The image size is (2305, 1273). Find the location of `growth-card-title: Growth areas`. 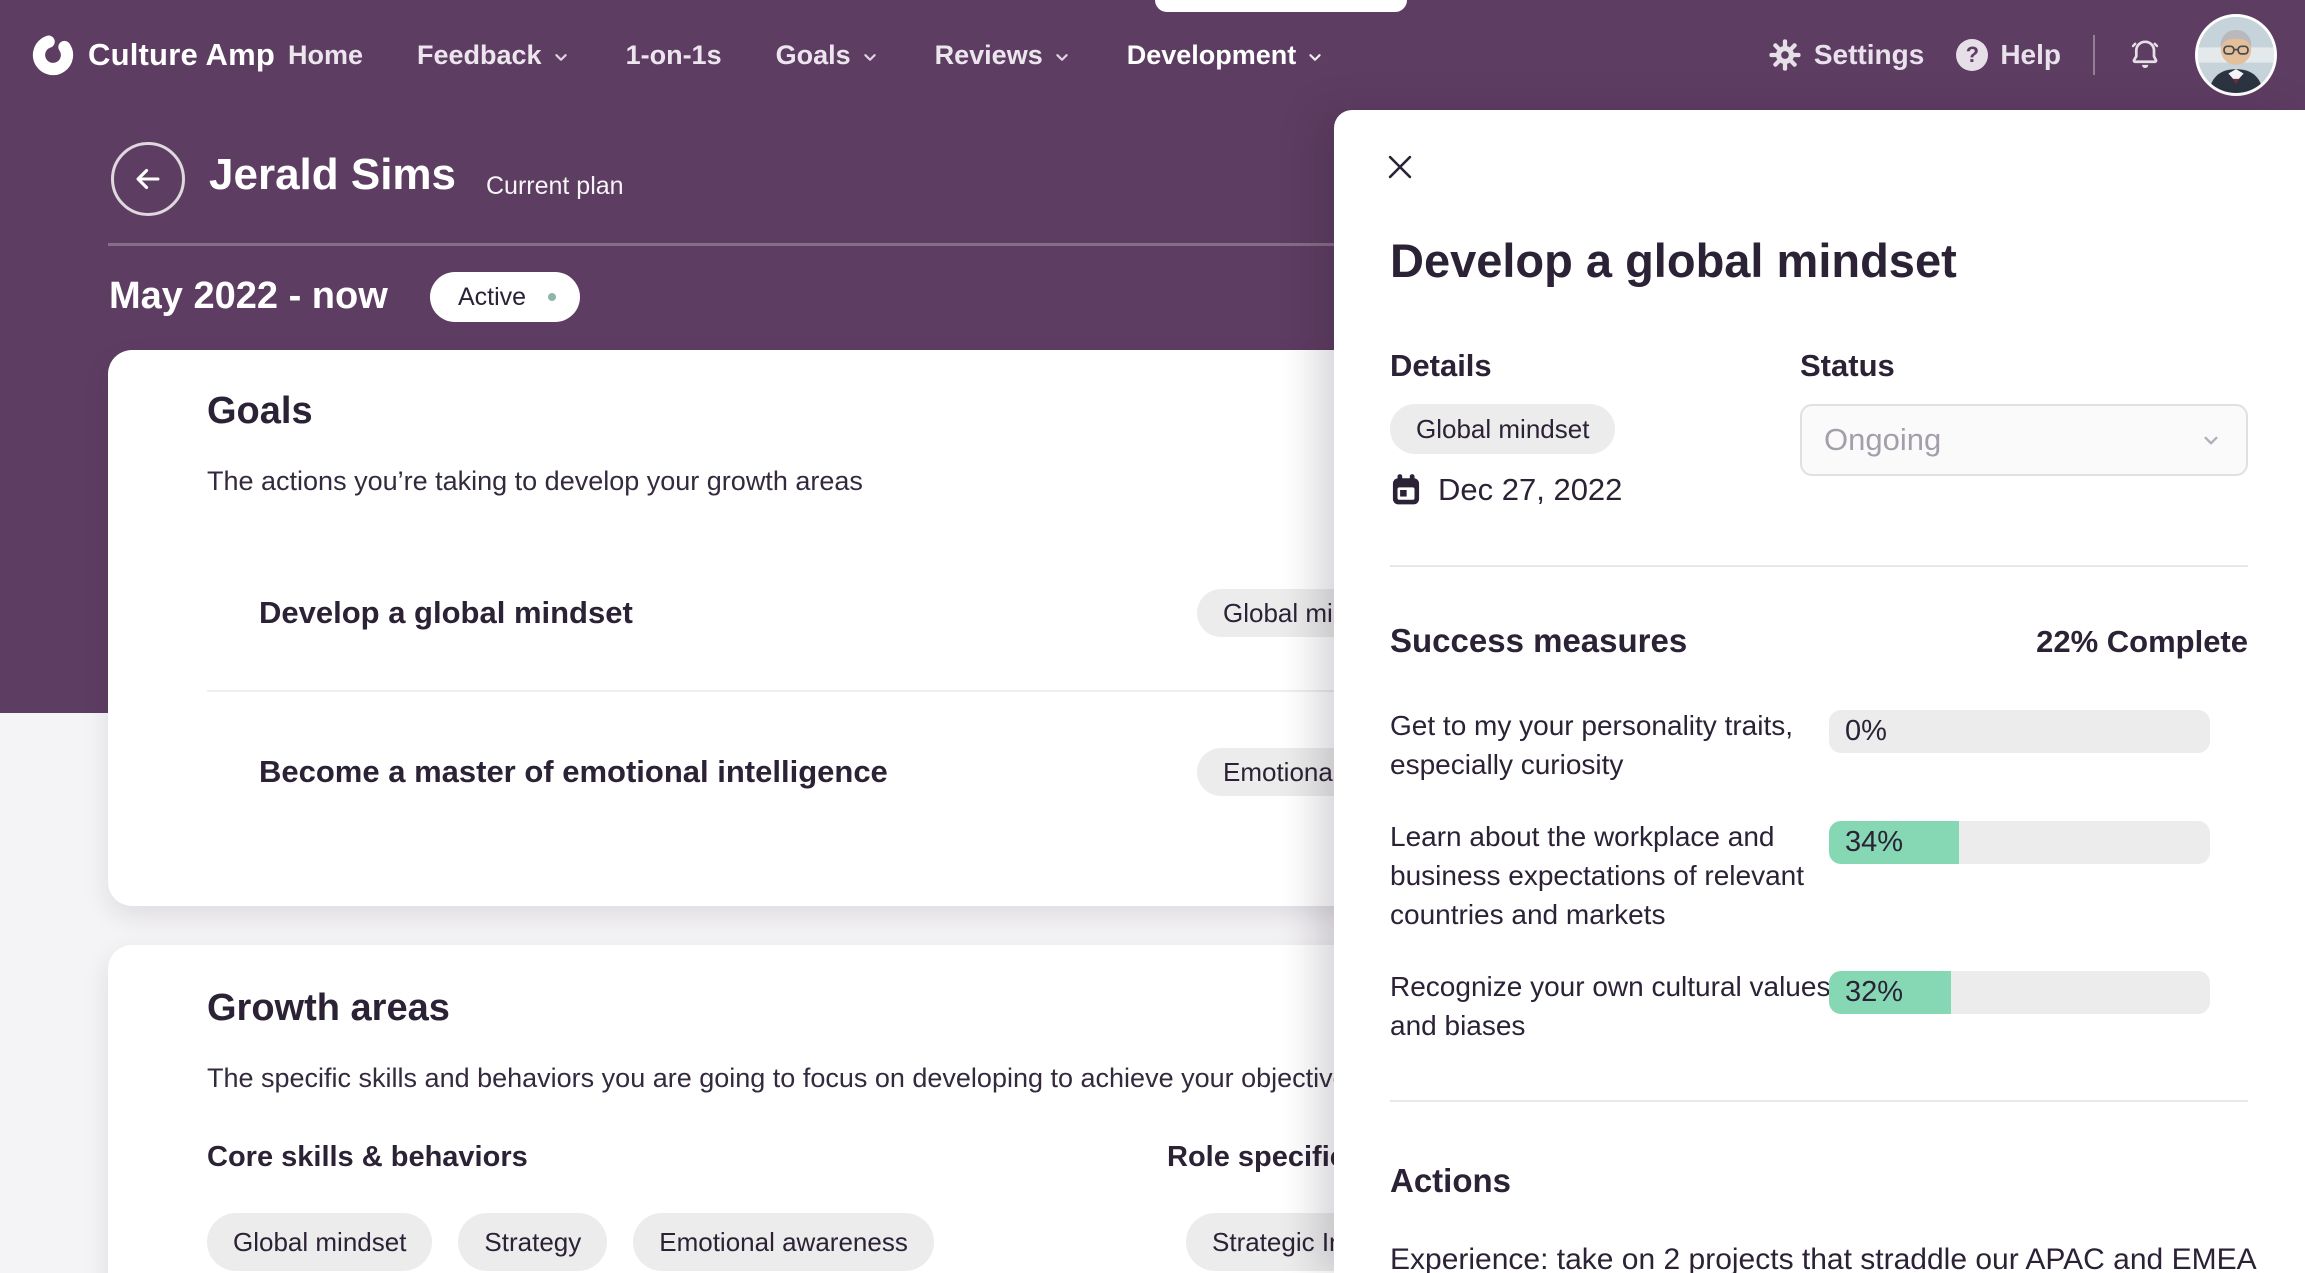

growth-card-title: Growth areas is located at coordinates (328, 1008).